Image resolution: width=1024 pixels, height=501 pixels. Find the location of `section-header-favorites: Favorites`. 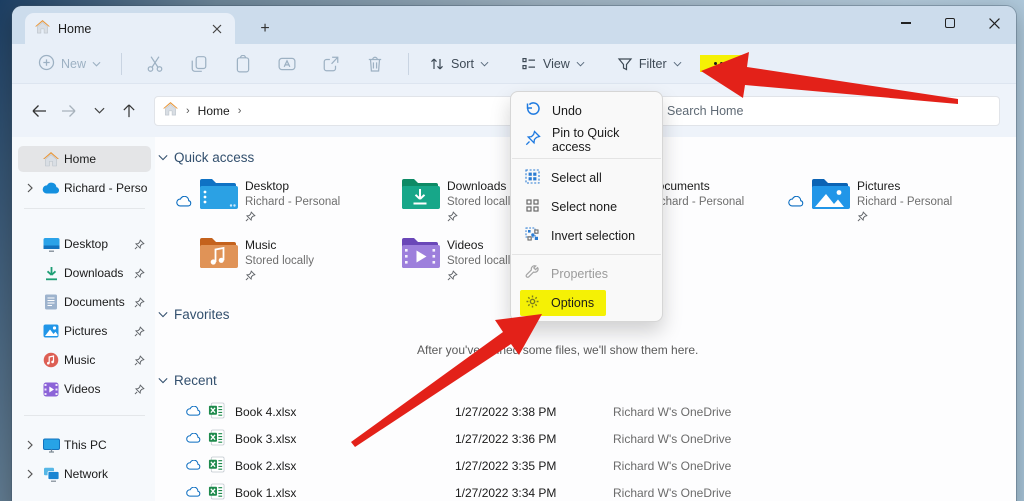

section-header-favorites: Favorites is located at coordinates (194, 314).